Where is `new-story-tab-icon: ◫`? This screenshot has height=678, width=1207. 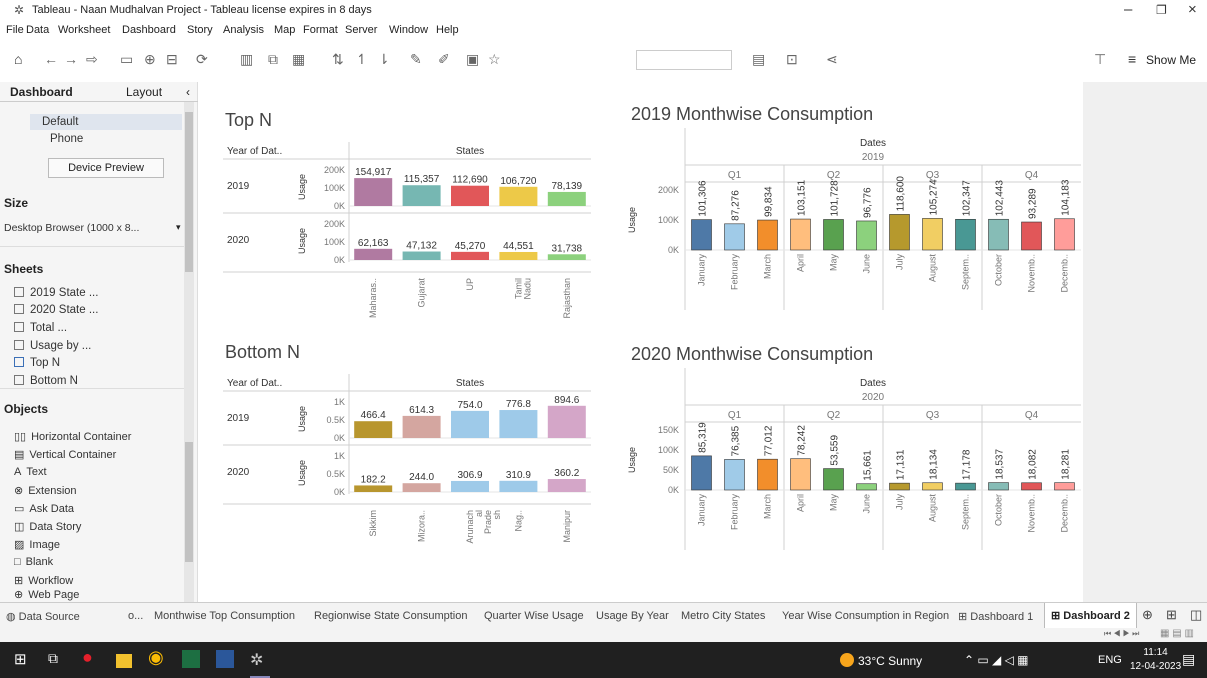
new-story-tab-icon: ◫ is located at coordinates (1196, 615).